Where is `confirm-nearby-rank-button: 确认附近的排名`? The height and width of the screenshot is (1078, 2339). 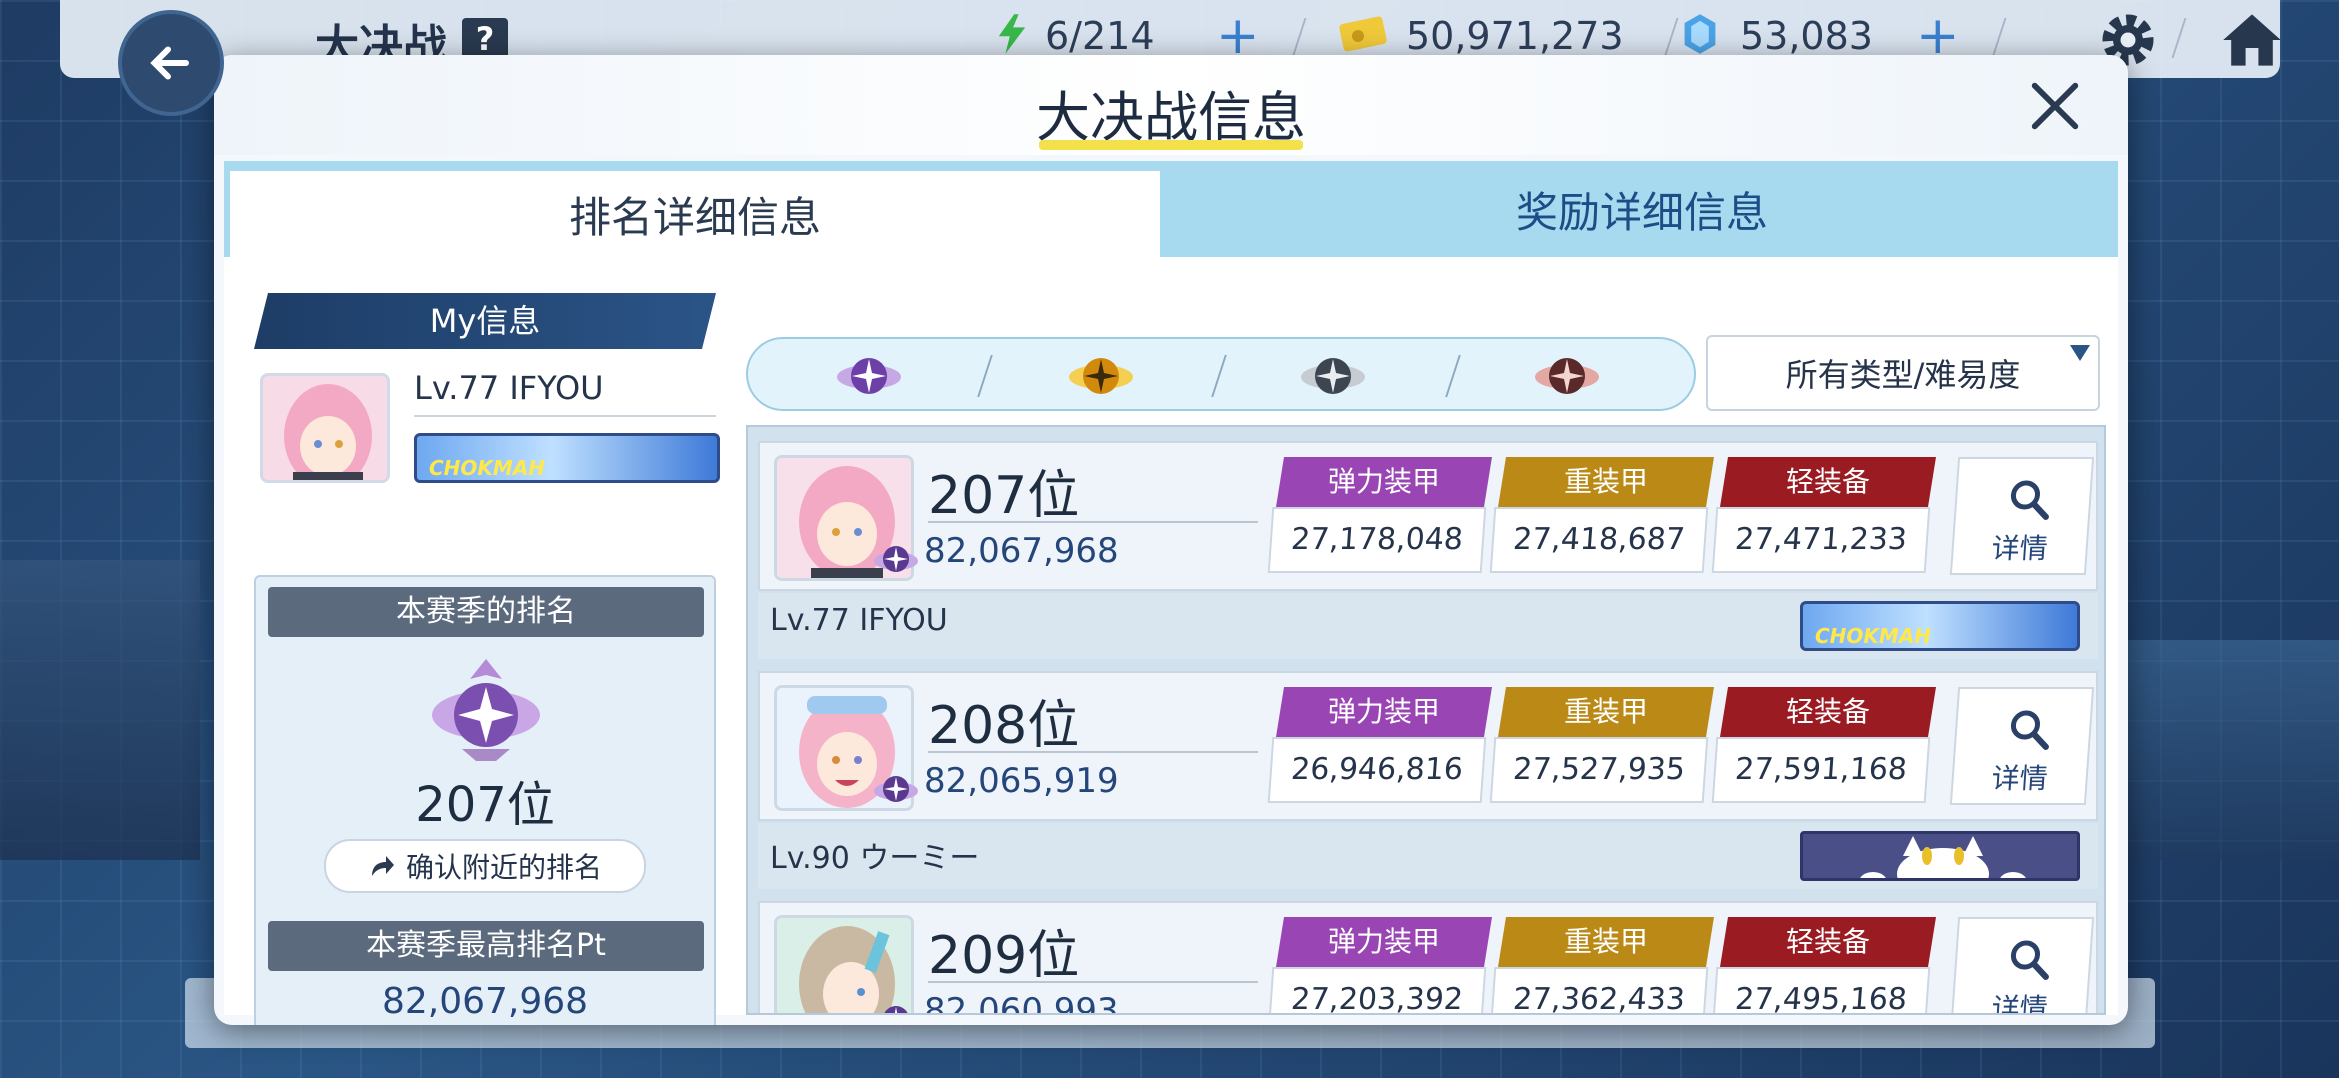 confirm-nearby-rank-button: 确认附近的排名 is located at coordinates (485, 866).